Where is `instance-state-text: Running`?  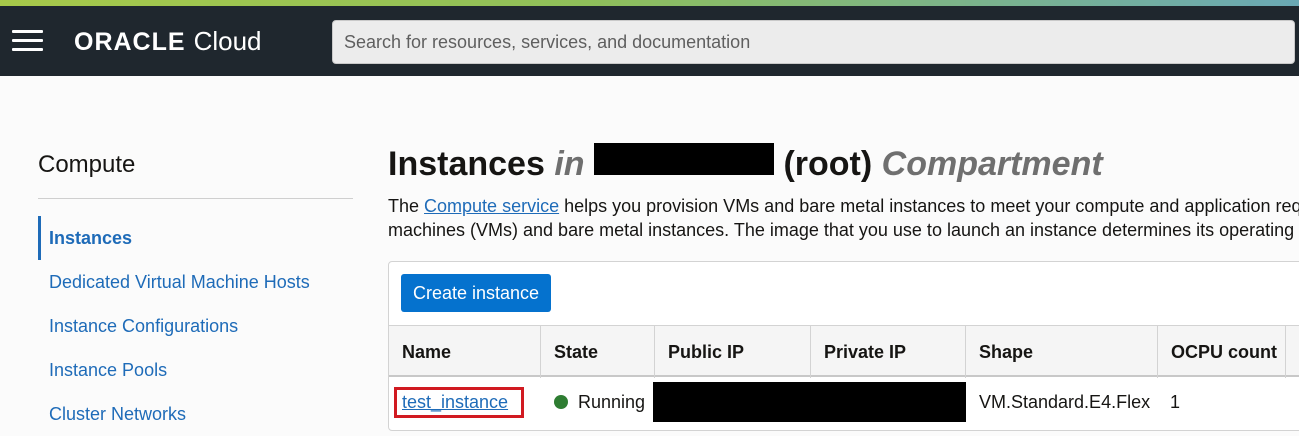 instance-state-text: Running is located at coordinates (612, 401).